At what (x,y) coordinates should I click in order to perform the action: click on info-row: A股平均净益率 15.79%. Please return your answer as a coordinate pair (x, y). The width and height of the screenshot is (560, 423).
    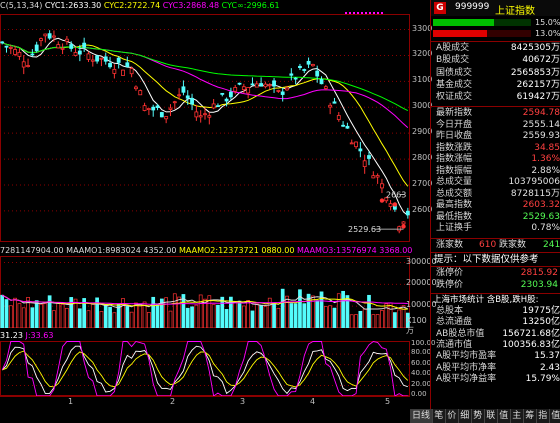
    Looking at the image, I should click on (495, 379).